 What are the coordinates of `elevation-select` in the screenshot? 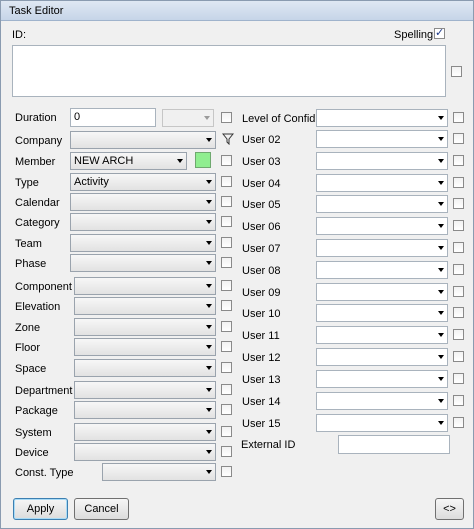 It's located at (145, 306).